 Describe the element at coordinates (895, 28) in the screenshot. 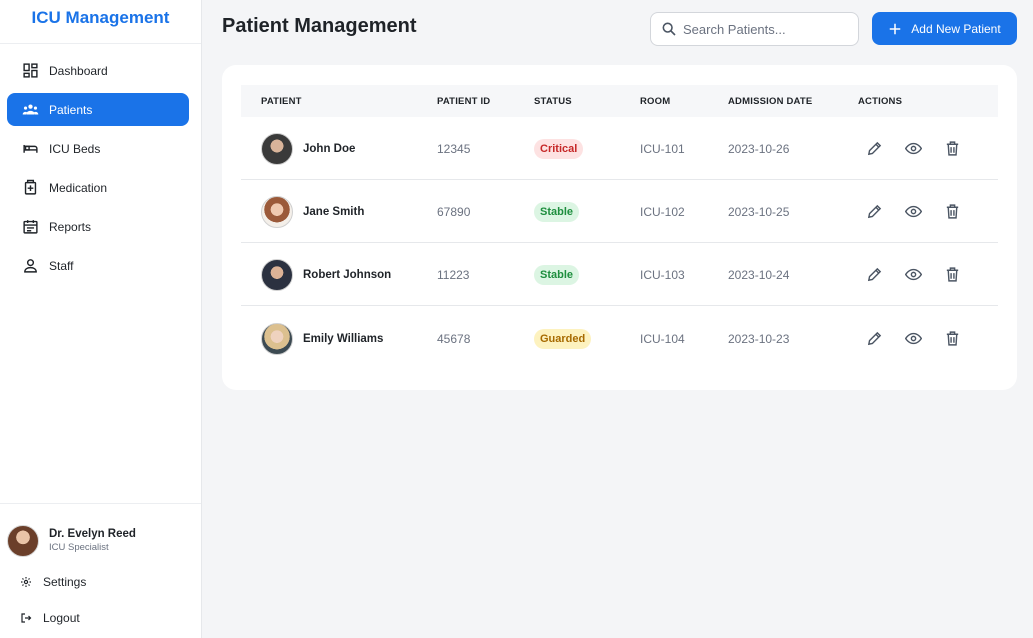

I see `plus-icon` at that location.